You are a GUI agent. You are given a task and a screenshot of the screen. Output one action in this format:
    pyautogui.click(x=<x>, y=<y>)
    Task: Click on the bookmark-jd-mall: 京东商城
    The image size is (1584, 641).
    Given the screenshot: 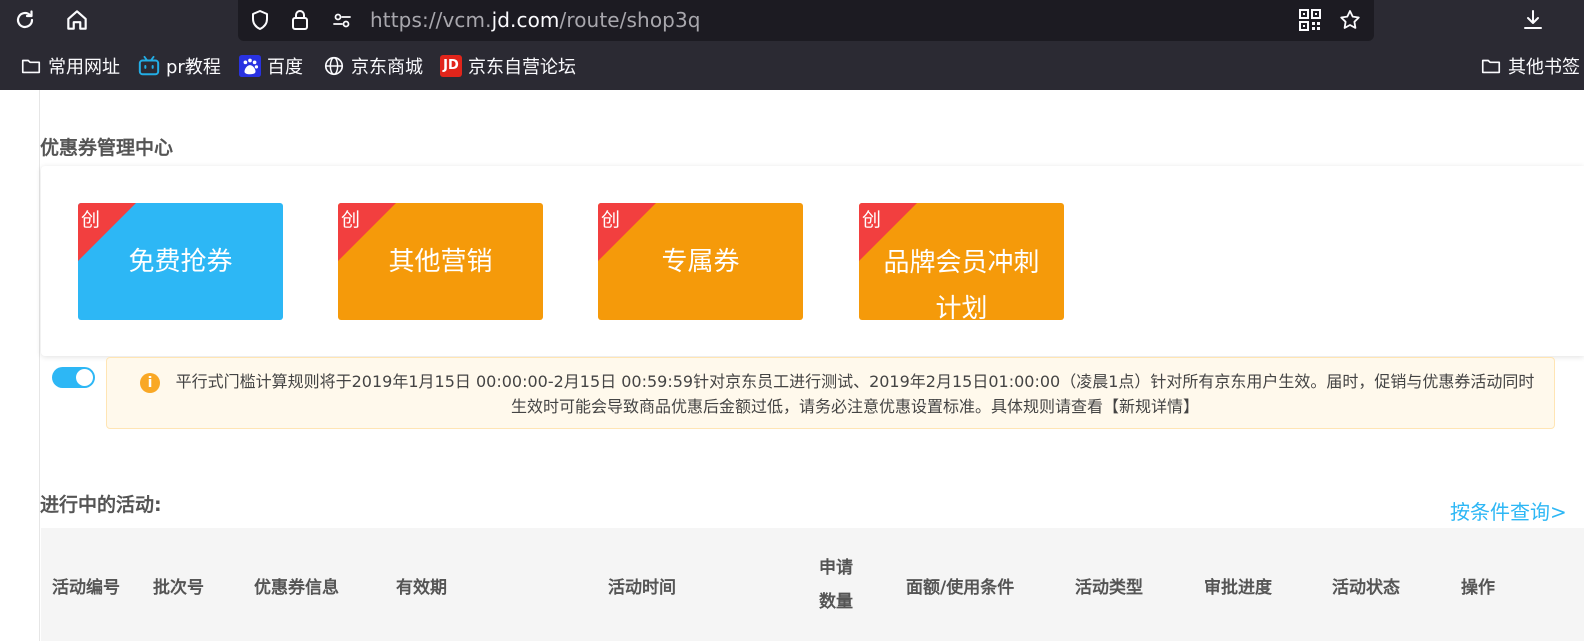 What is the action you would take?
    pyautogui.click(x=373, y=65)
    